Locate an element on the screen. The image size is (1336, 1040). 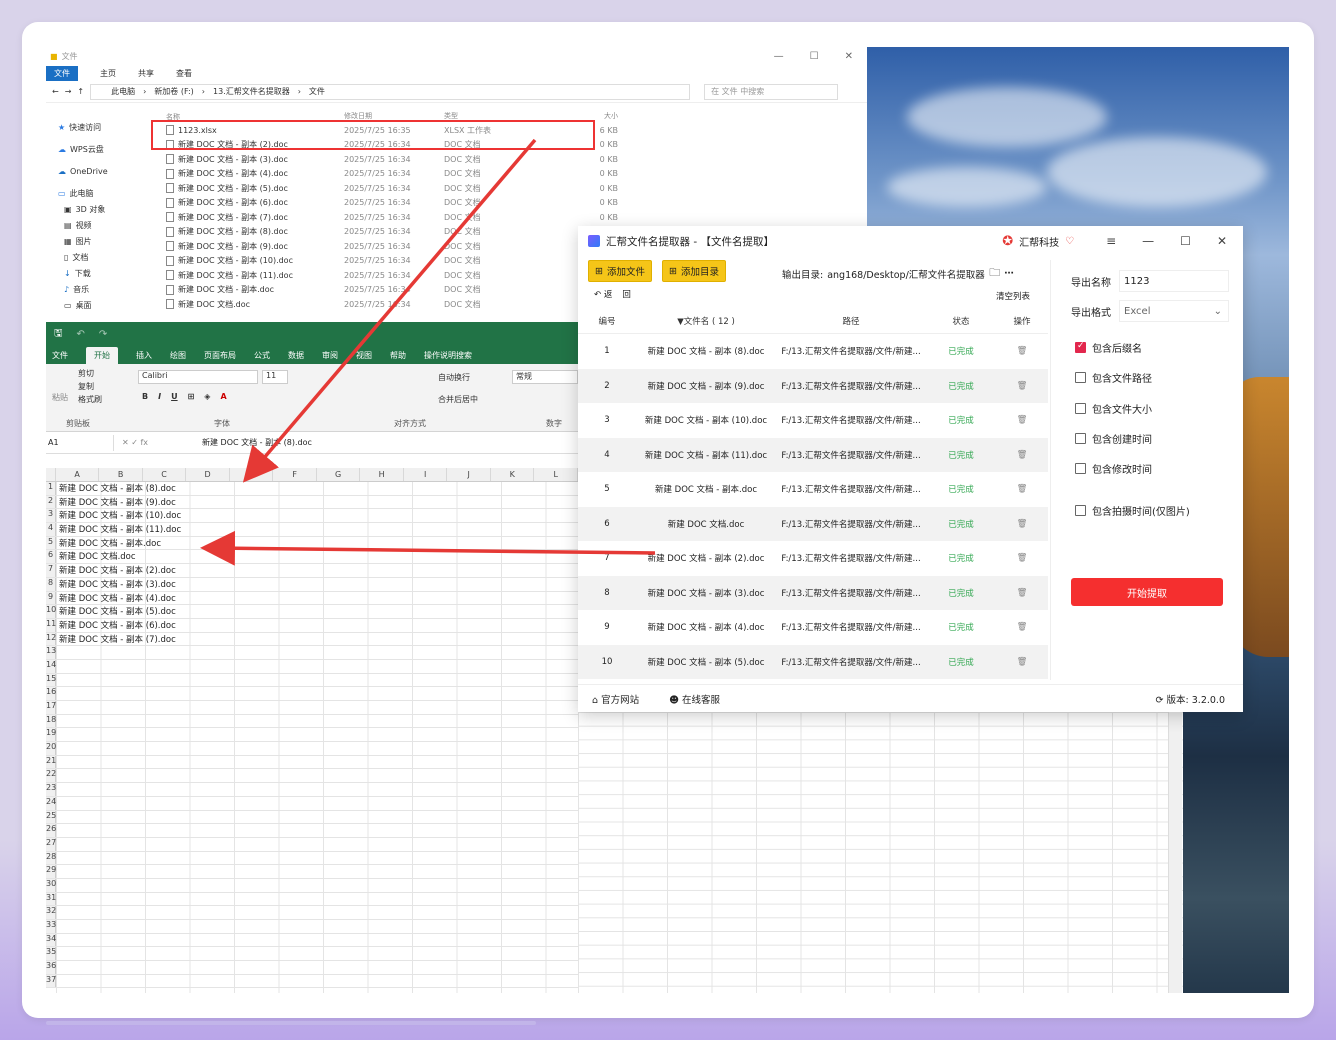
excel-tab: 操作说明搜索 is located at coordinates (448, 355).